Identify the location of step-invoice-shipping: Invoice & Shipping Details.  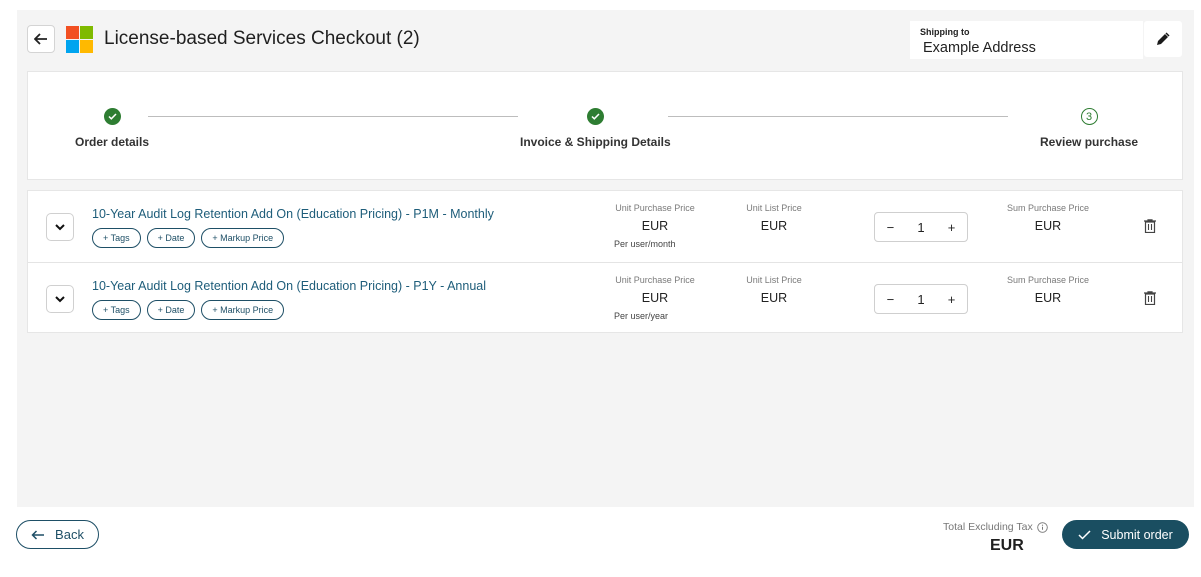
(595, 128).